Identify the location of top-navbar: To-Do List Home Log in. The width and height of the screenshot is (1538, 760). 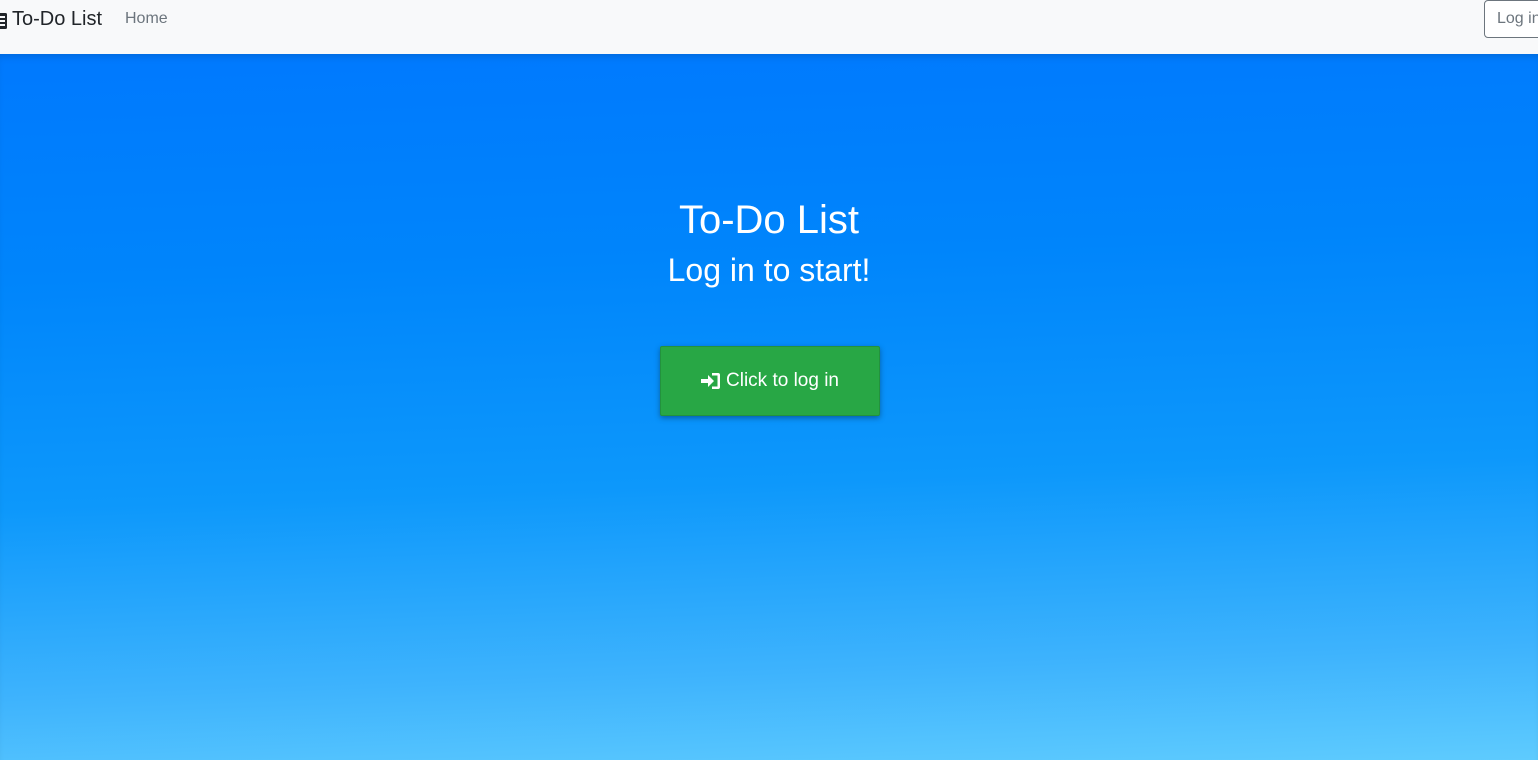
(769, 27).